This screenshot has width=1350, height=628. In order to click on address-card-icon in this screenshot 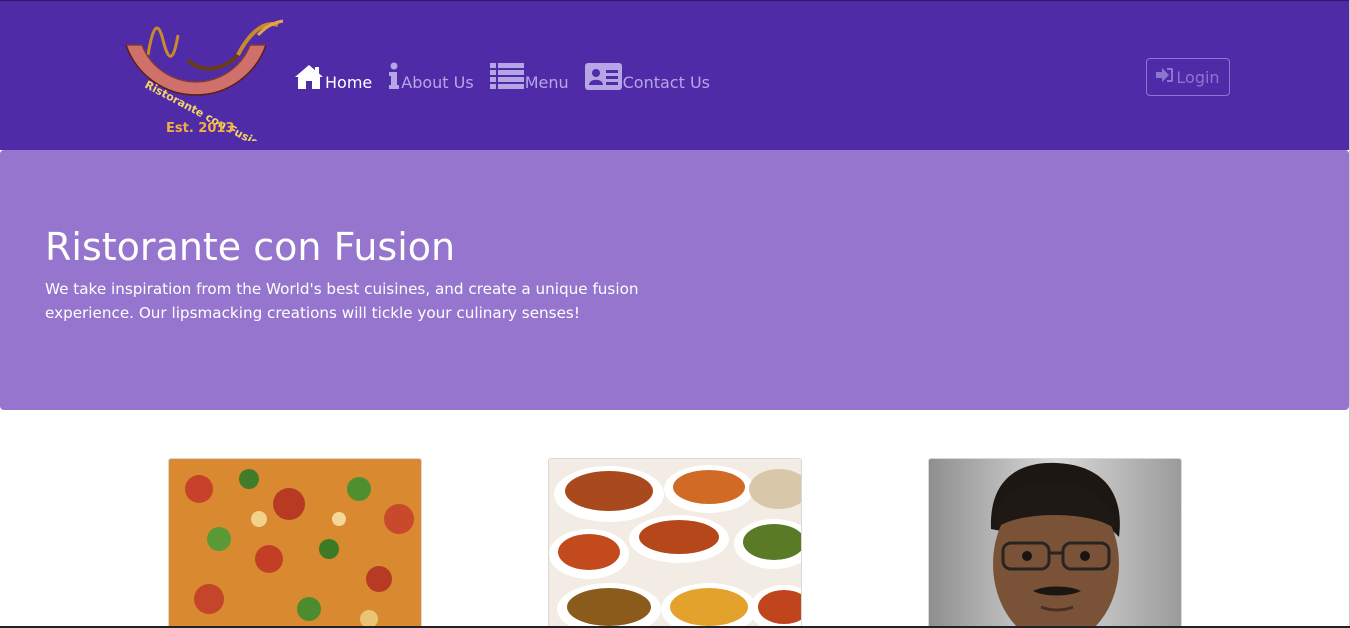, I will do `click(603, 77)`.